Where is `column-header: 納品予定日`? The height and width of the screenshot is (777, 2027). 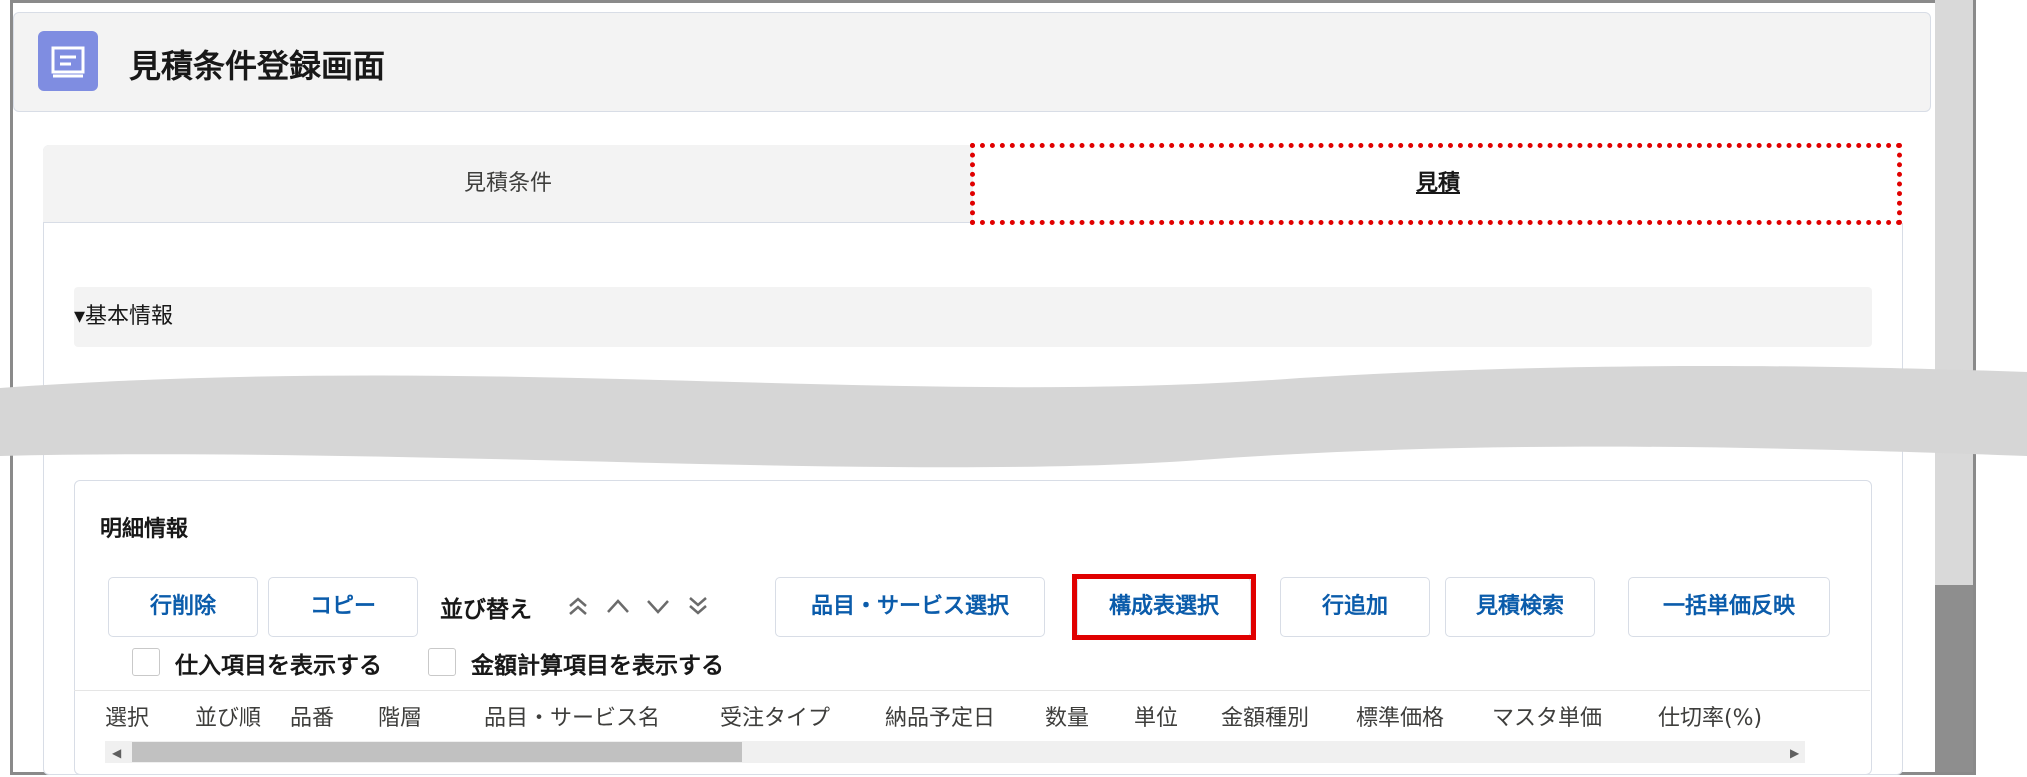 column-header: 納品予定日 is located at coordinates (940, 718).